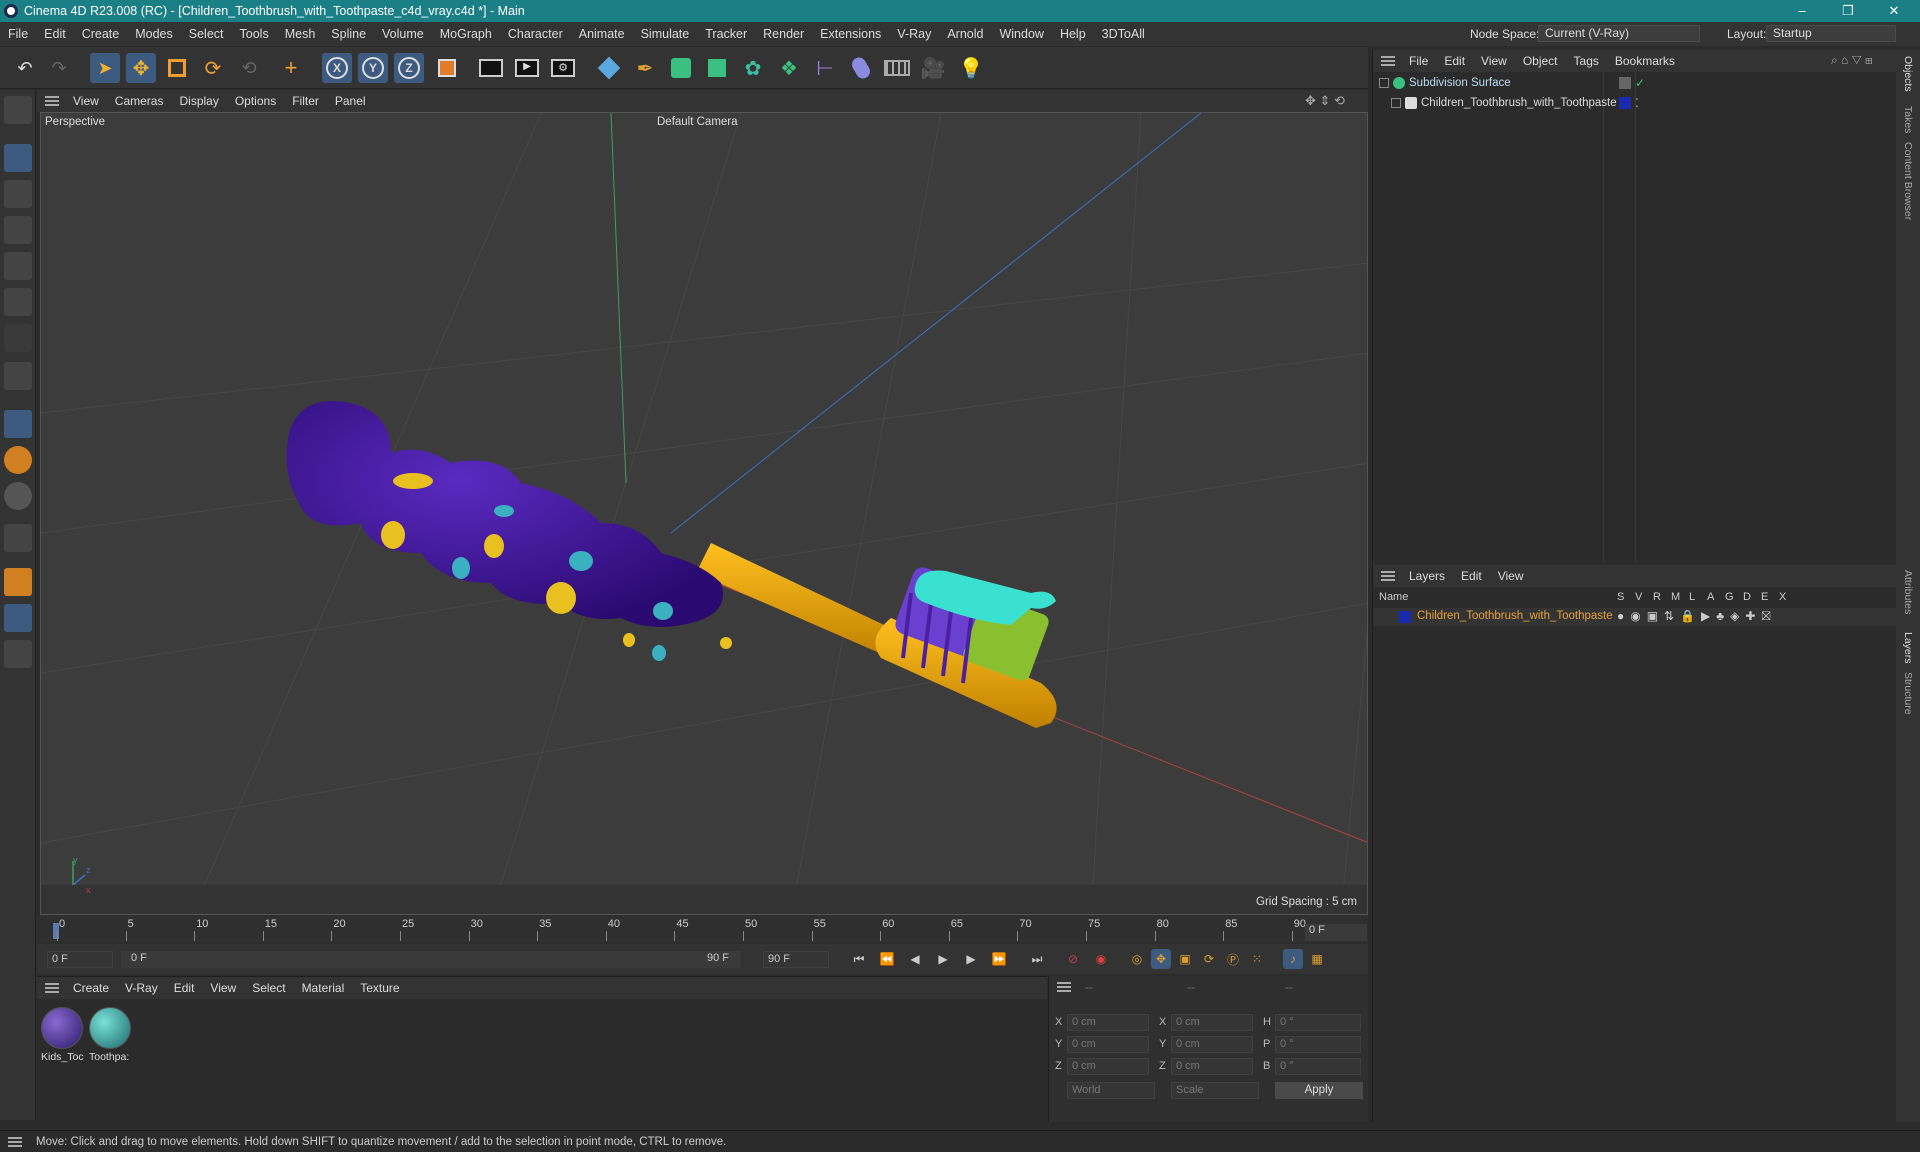 This screenshot has height=1152, width=1920. I want to click on material-thumb: Toothpa:, so click(111, 1036).